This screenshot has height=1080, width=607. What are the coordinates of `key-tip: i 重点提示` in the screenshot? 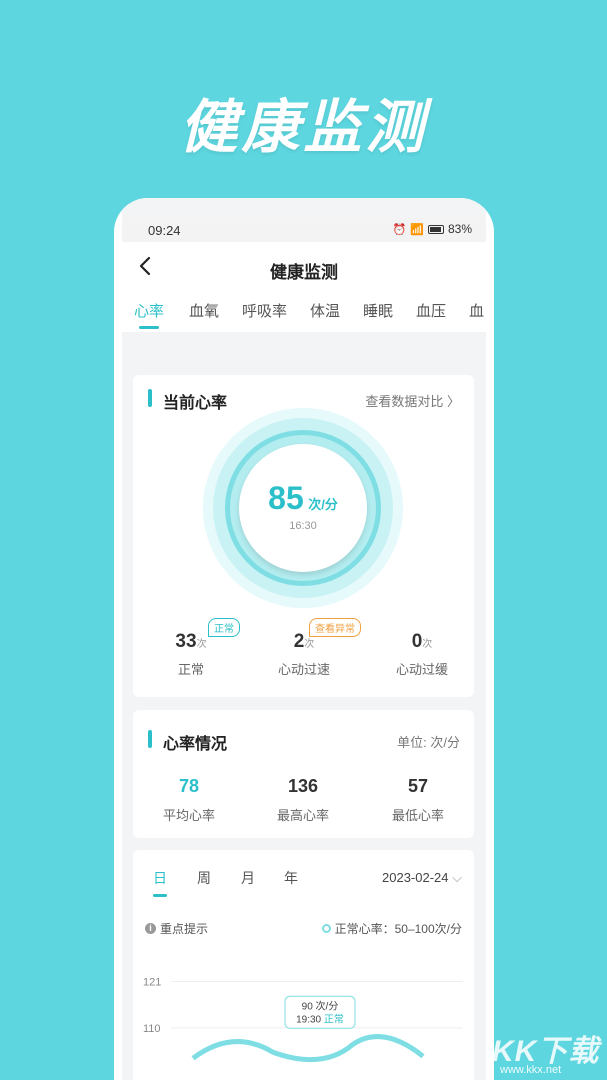 It's located at (176, 928).